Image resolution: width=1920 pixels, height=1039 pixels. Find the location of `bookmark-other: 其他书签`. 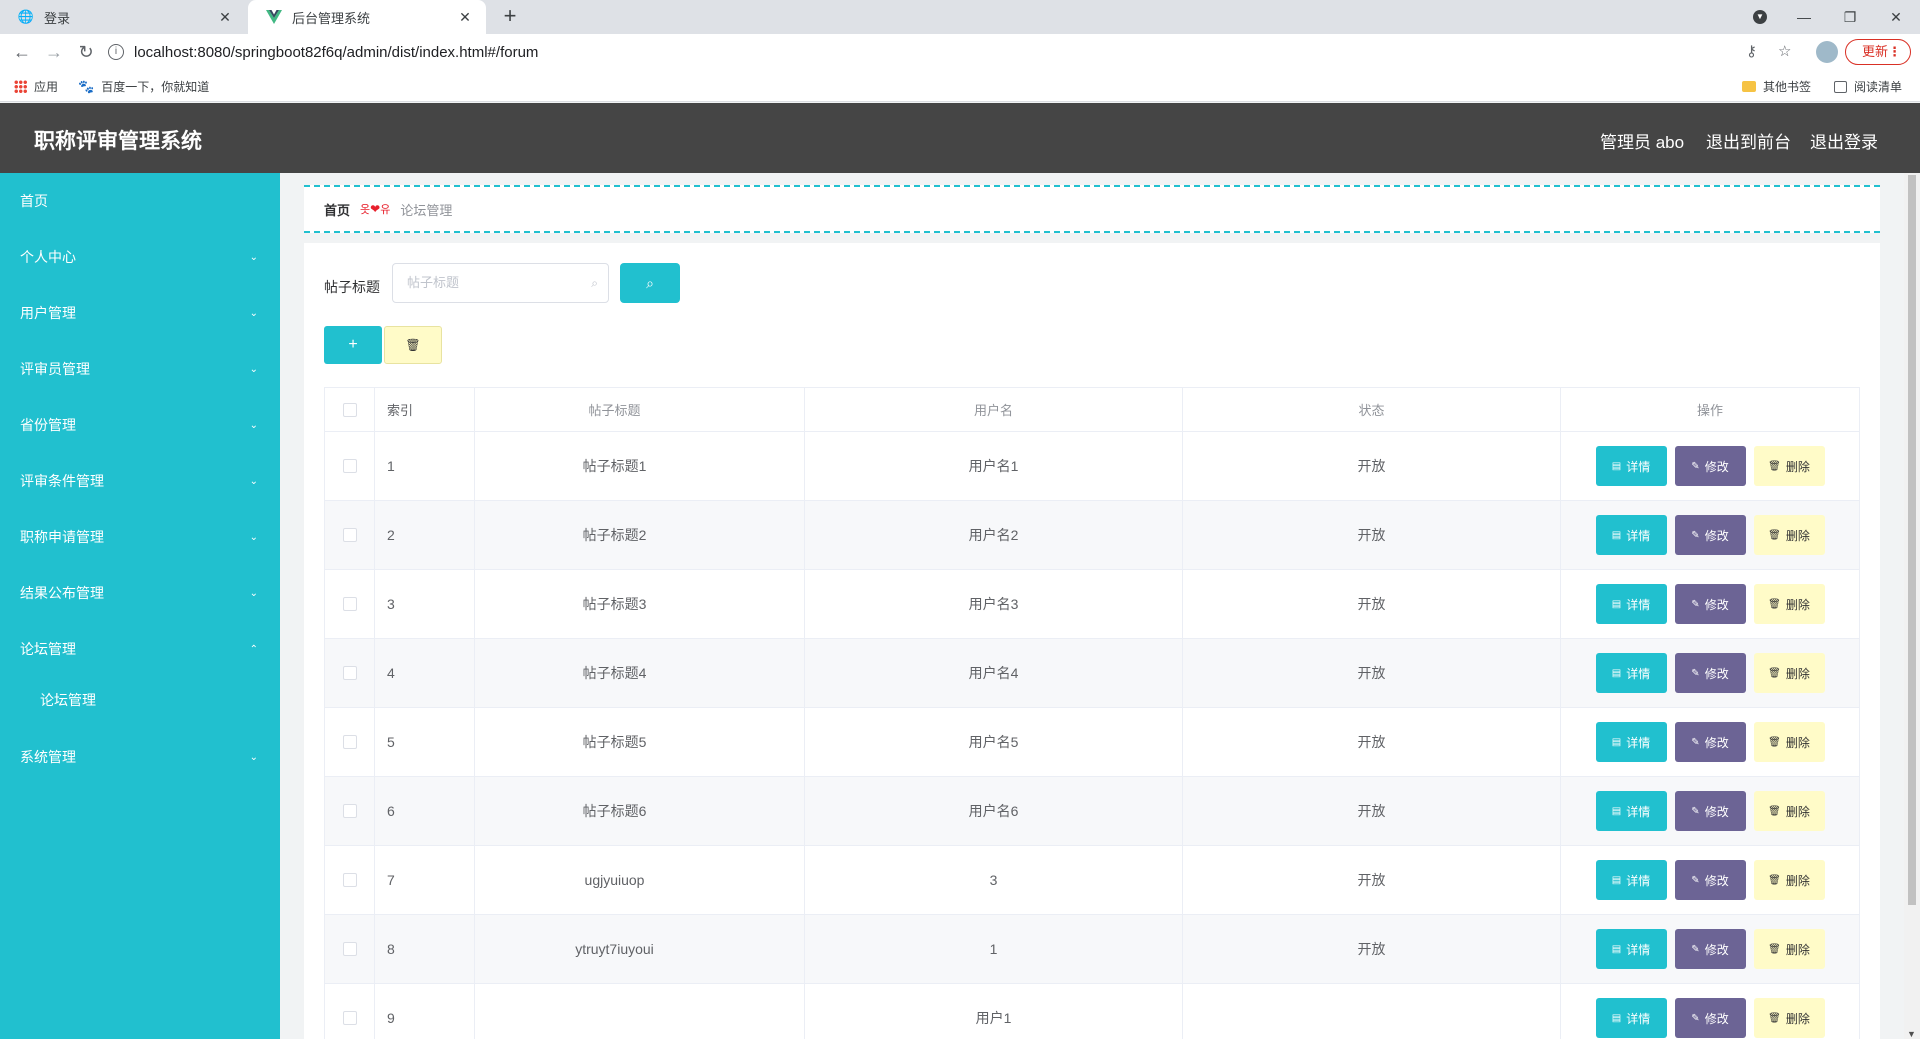

bookmark-other: 其他书签 is located at coordinates (1776, 86).